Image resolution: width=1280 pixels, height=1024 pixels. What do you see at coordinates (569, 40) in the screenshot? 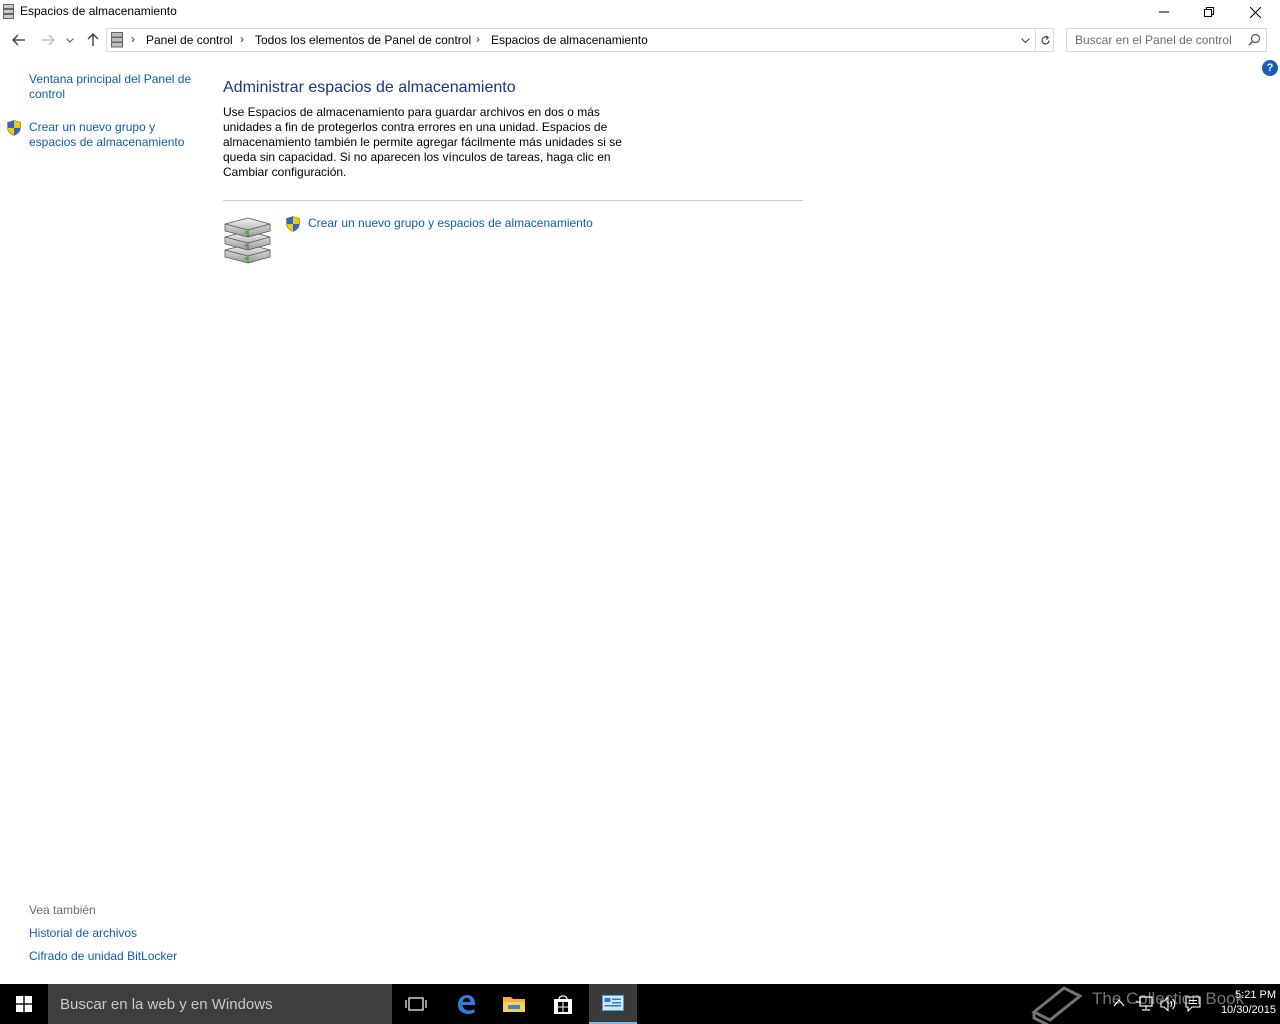
I see `breadcrumb-storage-spaces: Espacios de almacenamiento` at bounding box center [569, 40].